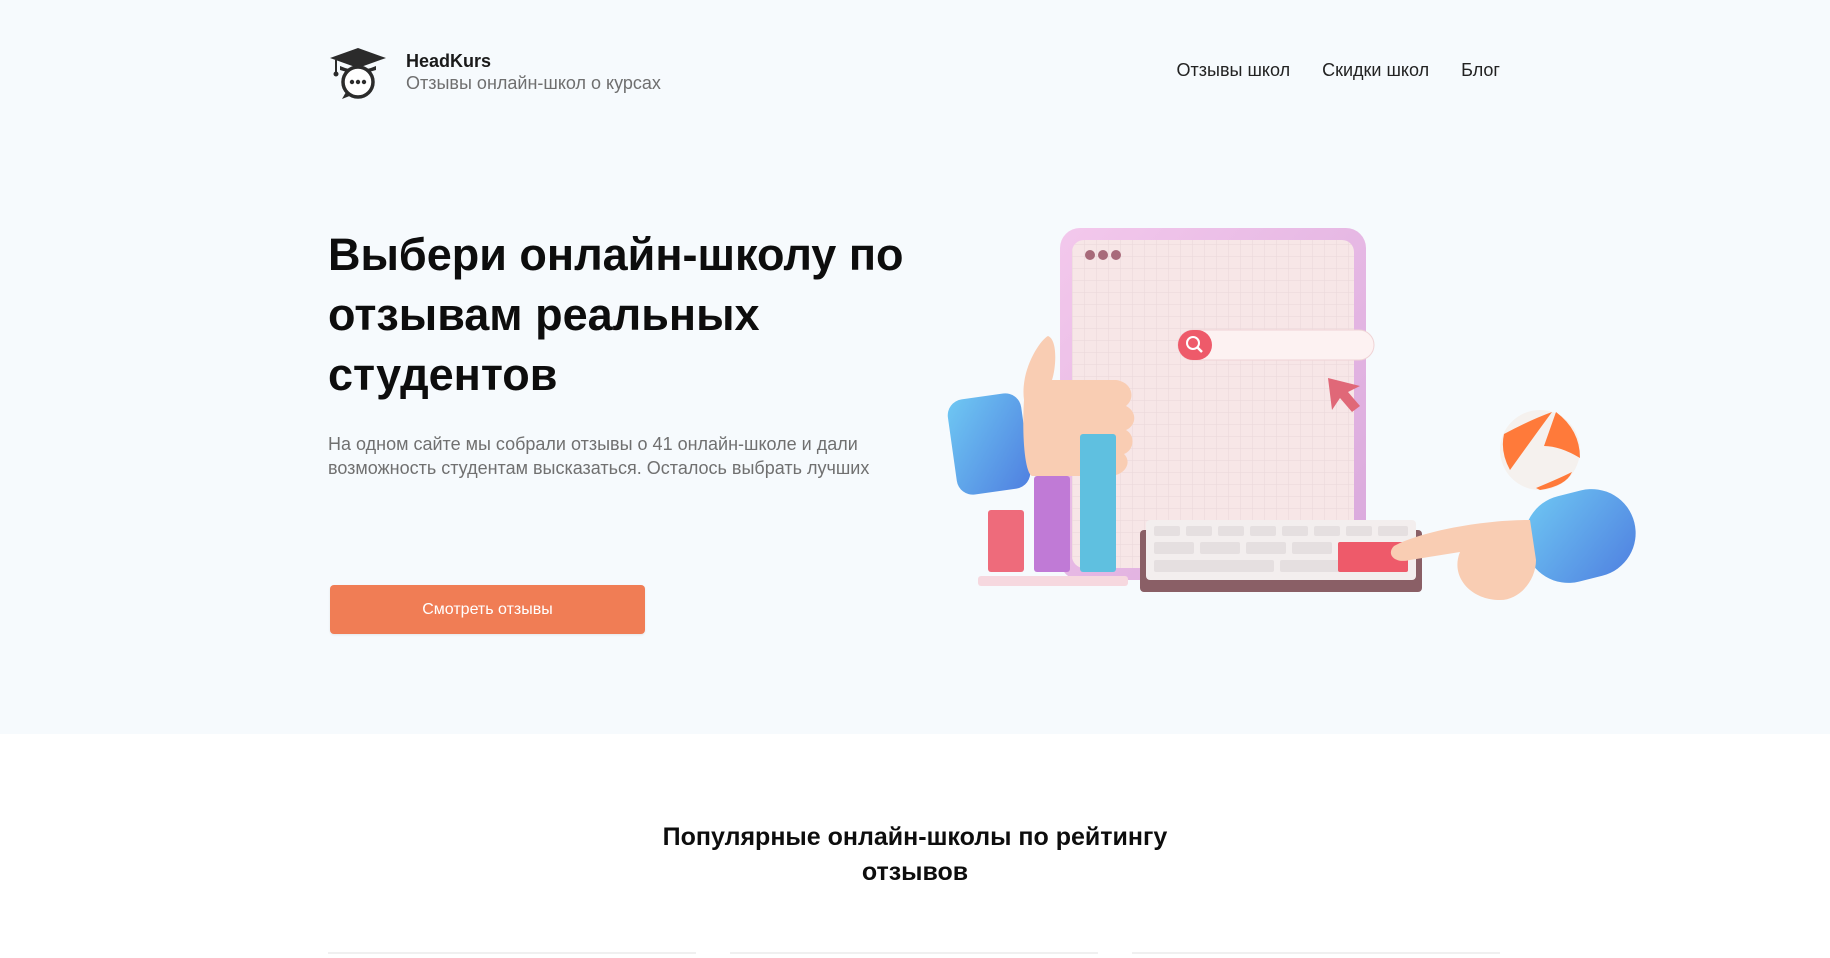 Image resolution: width=1830 pixels, height=958 pixels. I want to click on pointing-hand, so click(1513, 544).